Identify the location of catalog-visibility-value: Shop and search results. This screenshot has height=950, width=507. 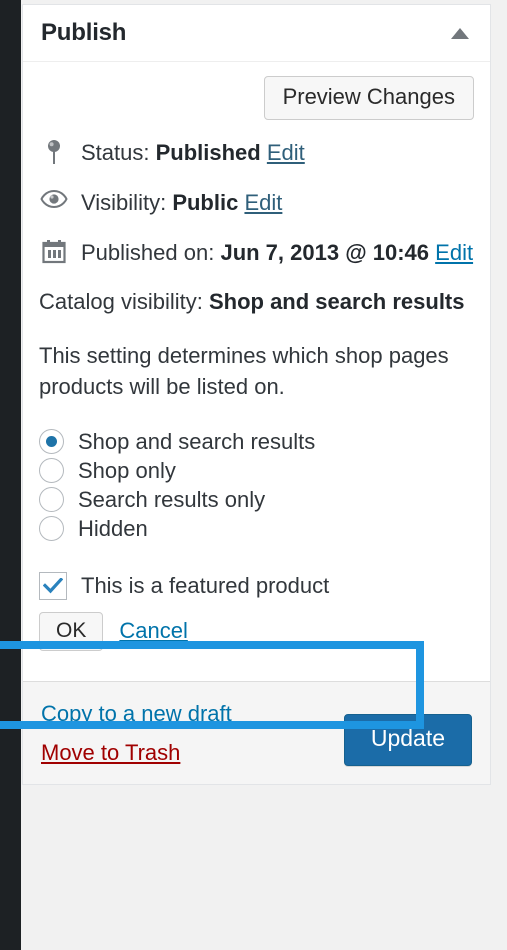
(336, 302).